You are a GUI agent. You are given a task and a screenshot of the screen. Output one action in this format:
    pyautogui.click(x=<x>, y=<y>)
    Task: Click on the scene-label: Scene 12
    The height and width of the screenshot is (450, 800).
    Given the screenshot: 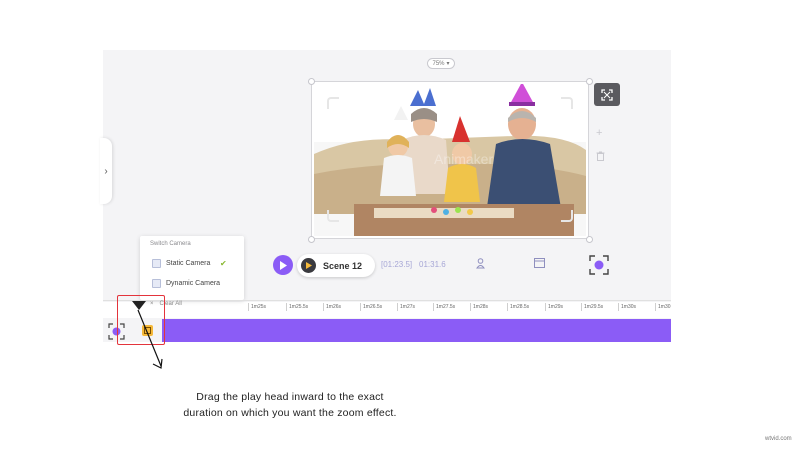 What is the action you would take?
    pyautogui.click(x=343, y=265)
    